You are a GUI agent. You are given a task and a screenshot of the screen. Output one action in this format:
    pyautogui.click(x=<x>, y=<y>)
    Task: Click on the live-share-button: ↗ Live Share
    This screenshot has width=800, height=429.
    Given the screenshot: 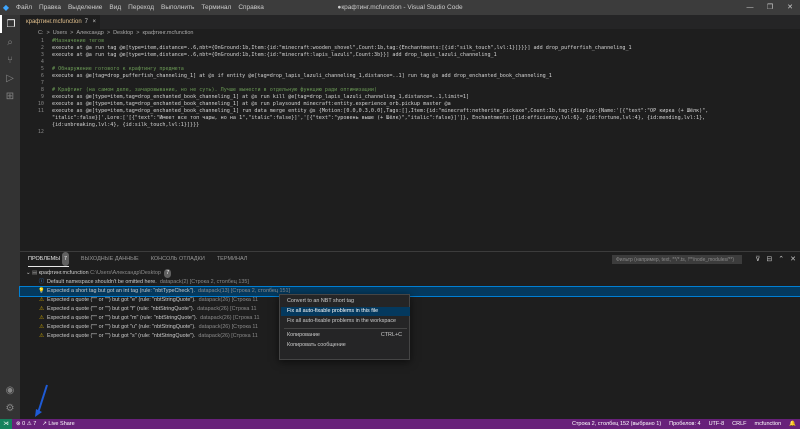 What is the action you would take?
    pyautogui.click(x=58, y=424)
    